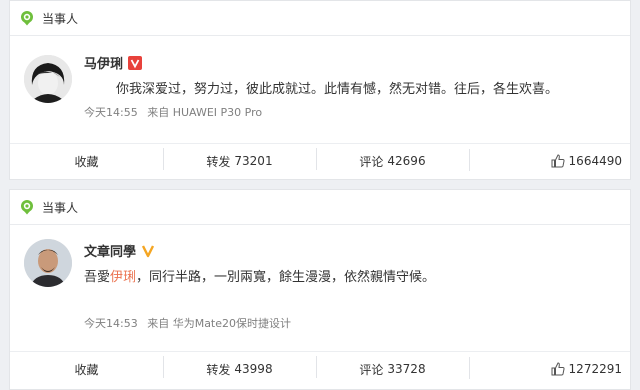 The height and width of the screenshot is (390, 640). What do you see at coordinates (253, 161) in the screenshot?
I see `repost-count: 73201` at bounding box center [253, 161].